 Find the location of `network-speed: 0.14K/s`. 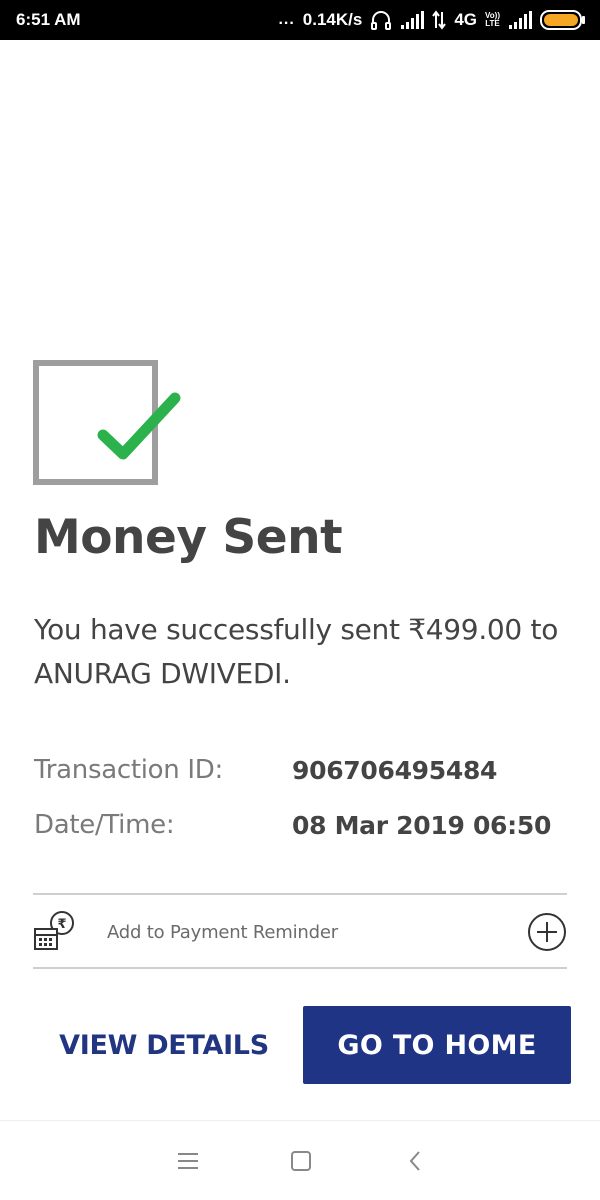

network-speed: 0.14K/s is located at coordinates (332, 19).